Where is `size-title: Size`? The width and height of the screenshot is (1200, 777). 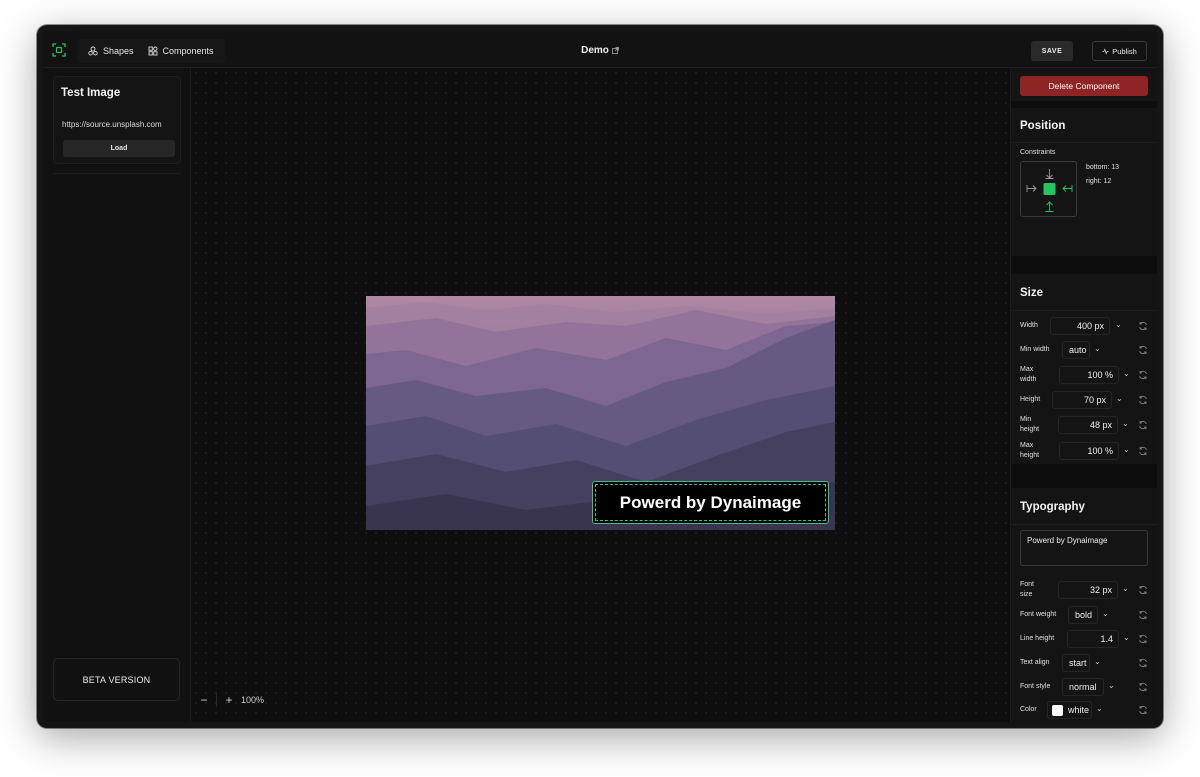
size-title: Size is located at coordinates (1032, 293).